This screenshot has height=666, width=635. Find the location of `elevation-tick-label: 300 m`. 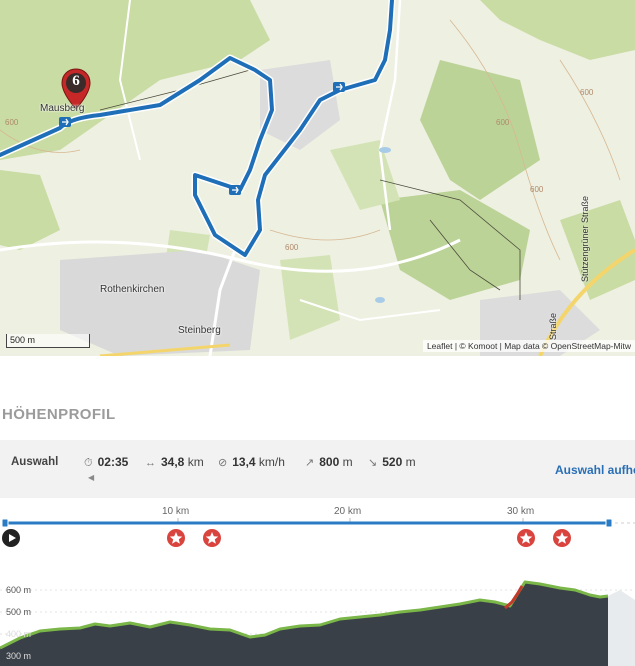

elevation-tick-label: 300 m is located at coordinates (19, 656).